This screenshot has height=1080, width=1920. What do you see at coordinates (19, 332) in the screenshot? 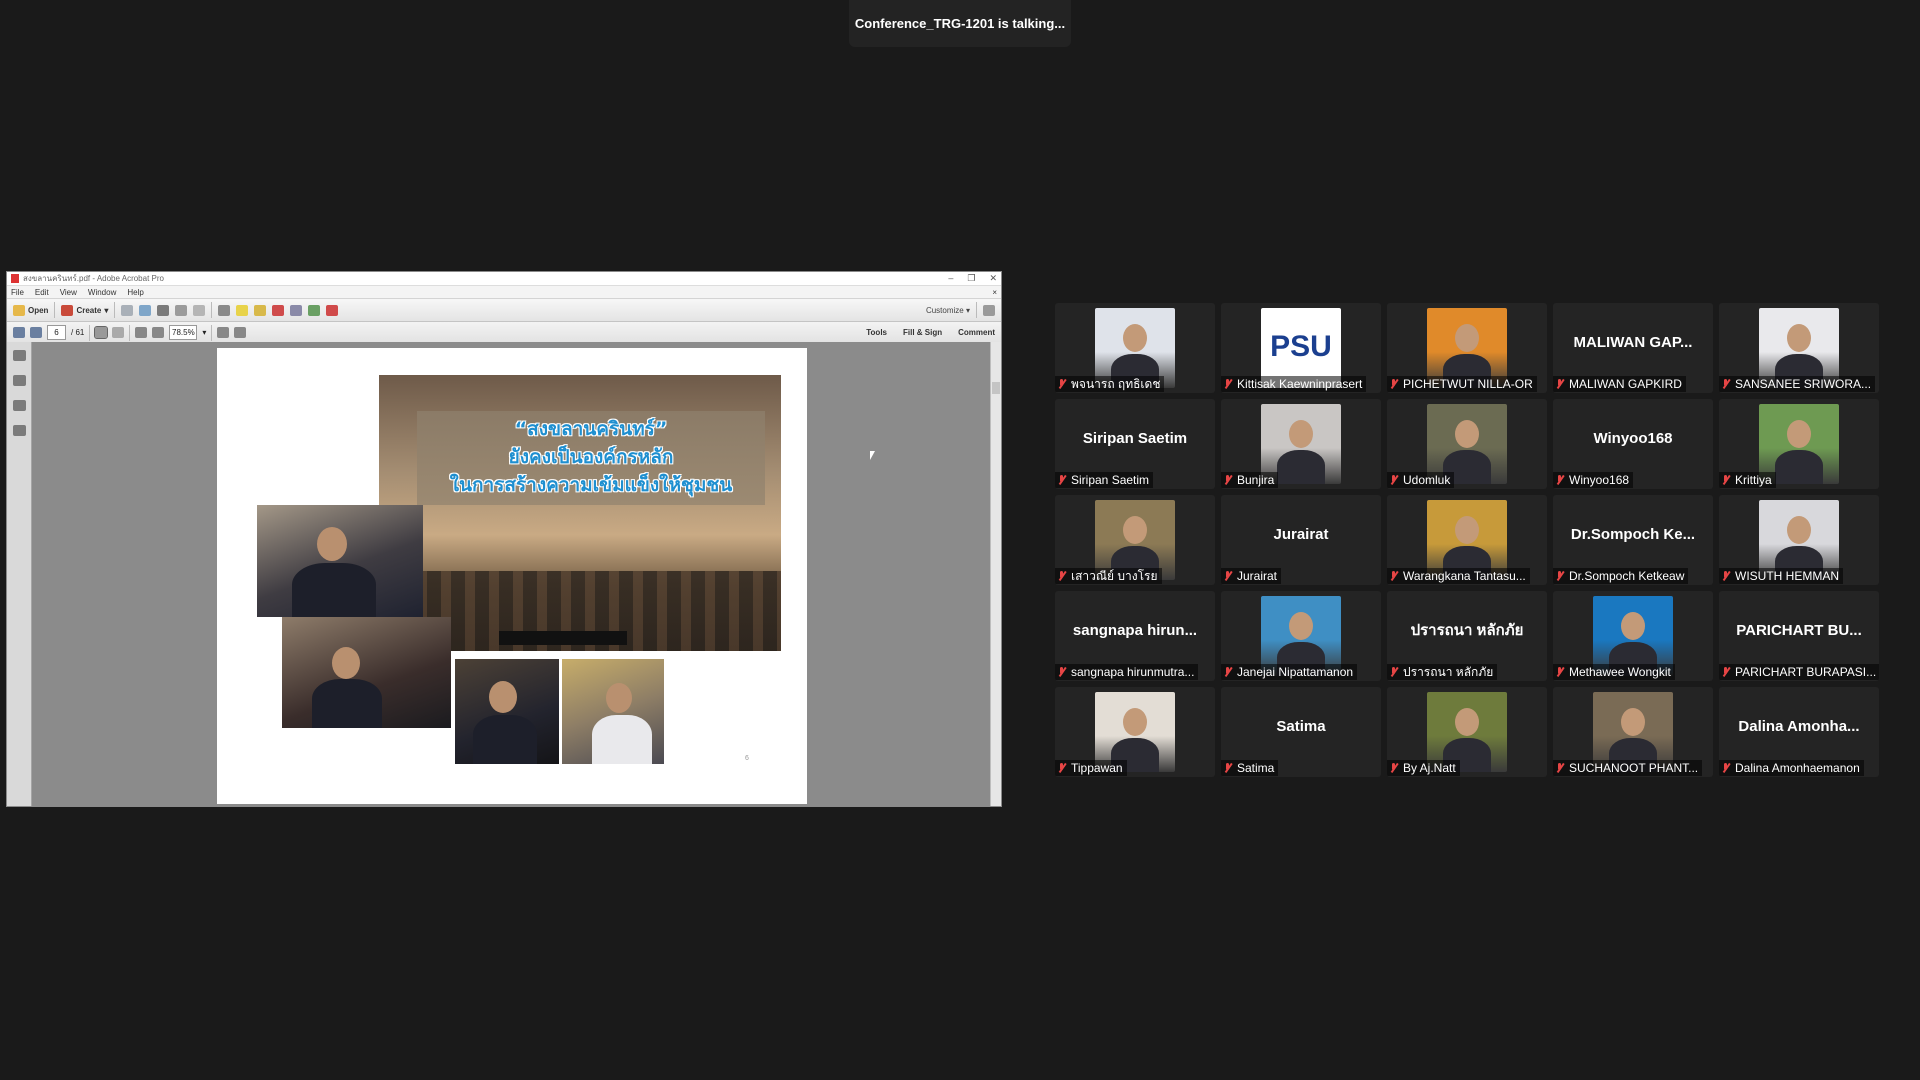
I see `previous-page-icon` at bounding box center [19, 332].